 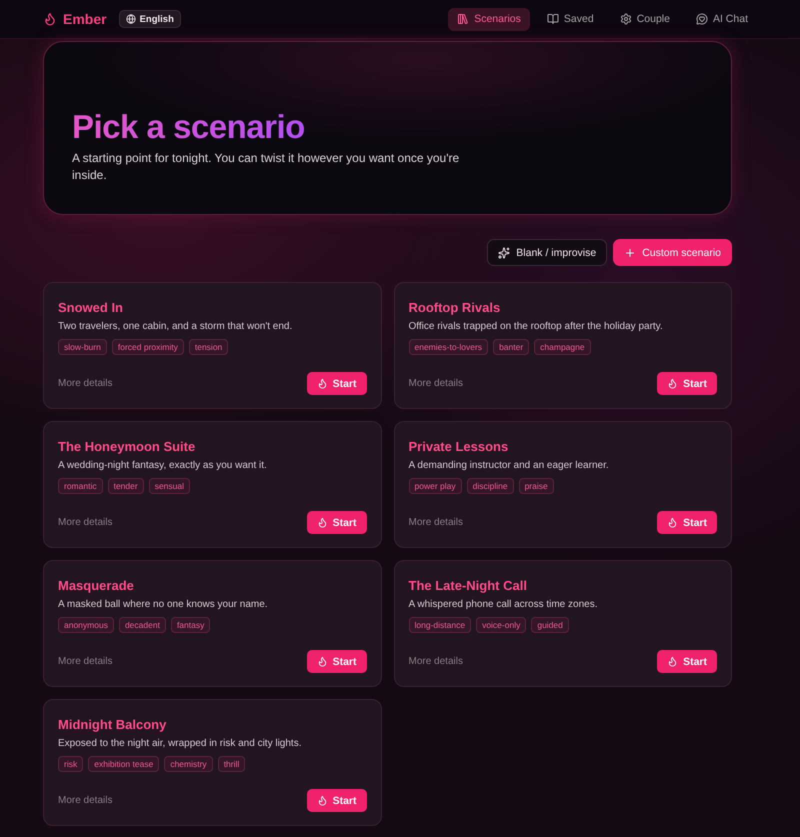 What do you see at coordinates (208, 347) in the screenshot?
I see `scenario-tag: tension` at bounding box center [208, 347].